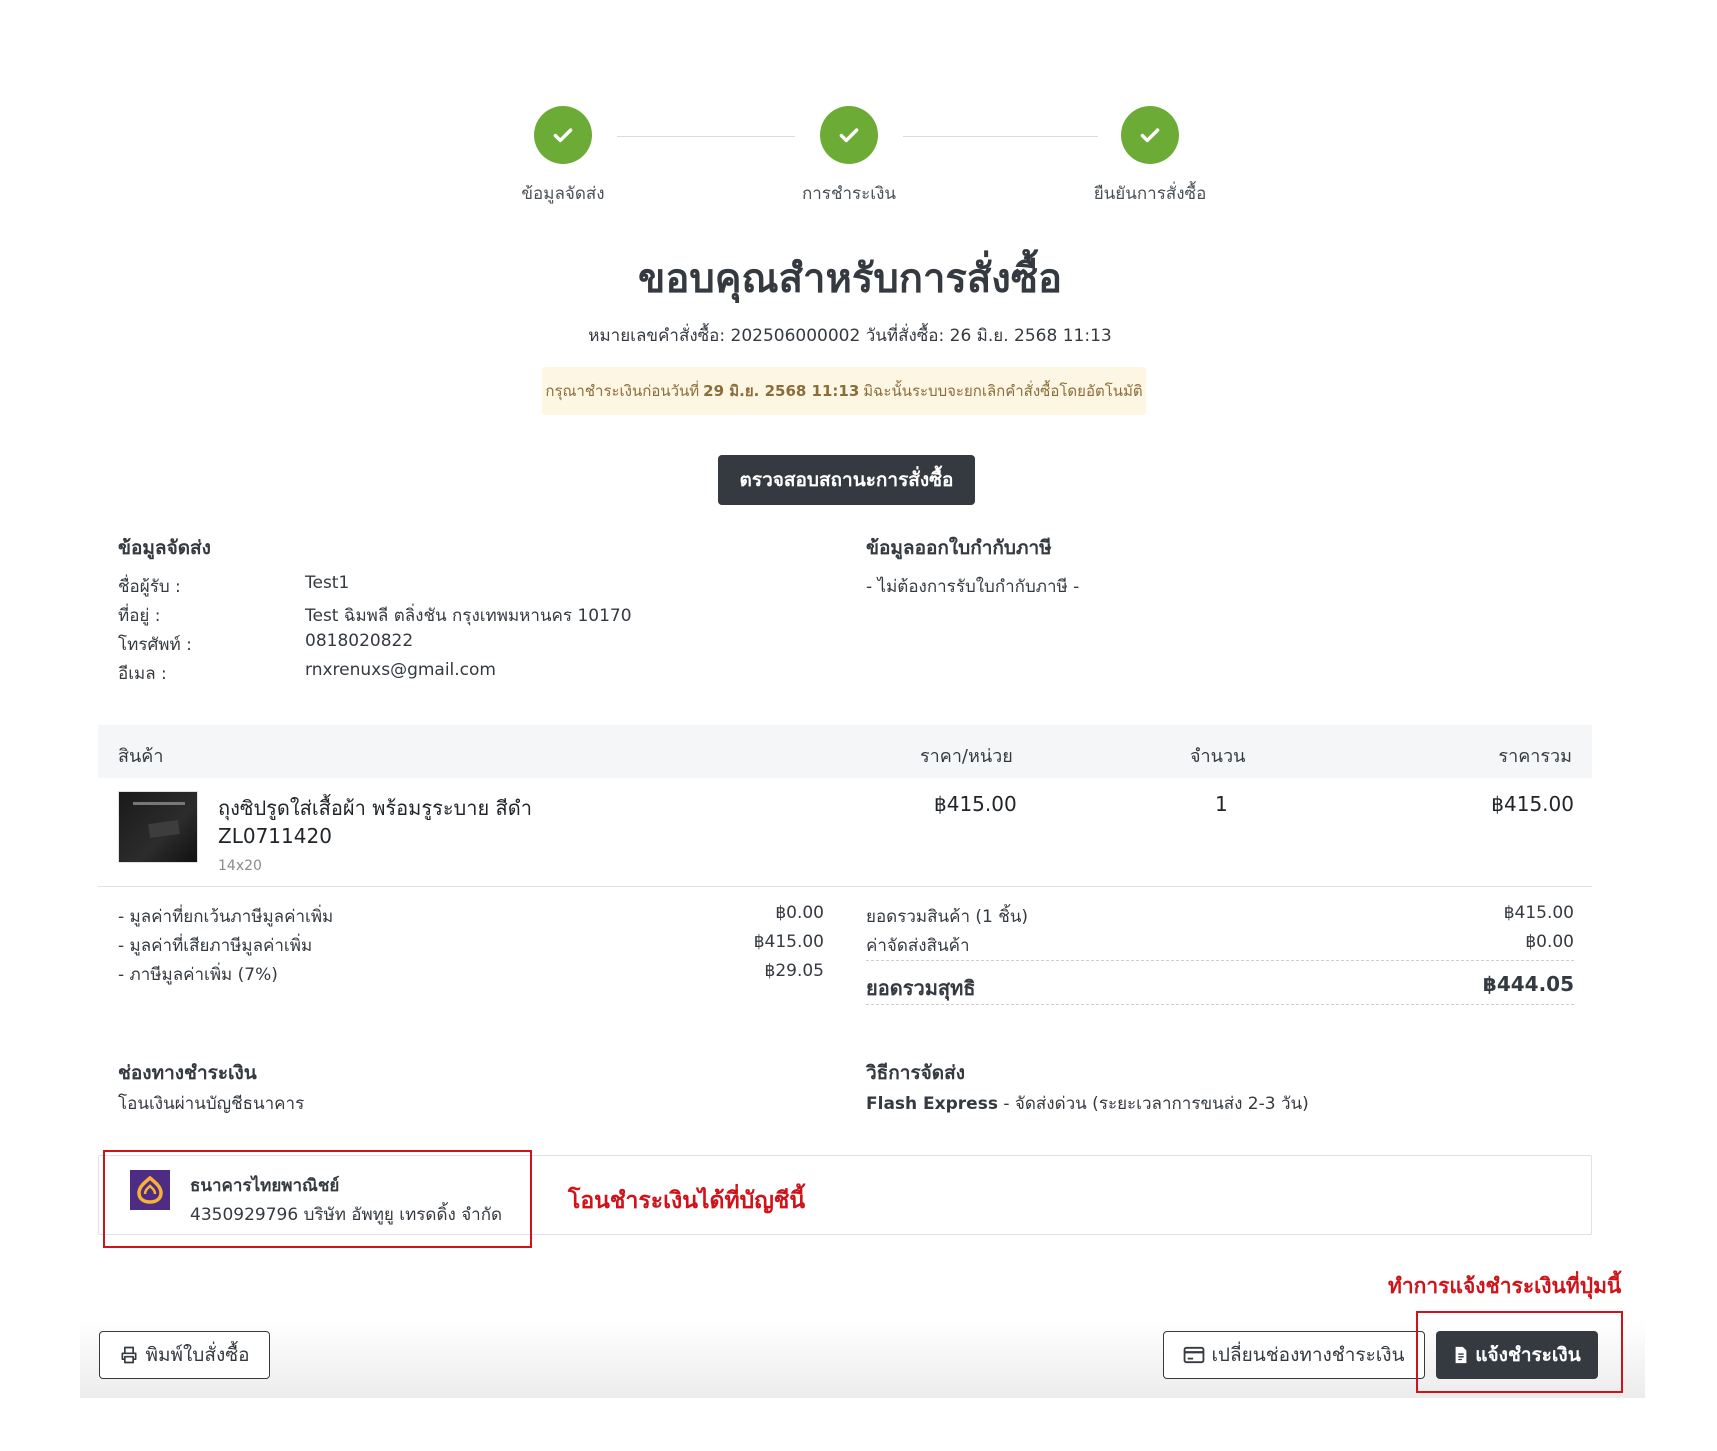 This screenshot has width=1717, height=1451. I want to click on step-payment: การชำระเงิน, so click(849, 156).